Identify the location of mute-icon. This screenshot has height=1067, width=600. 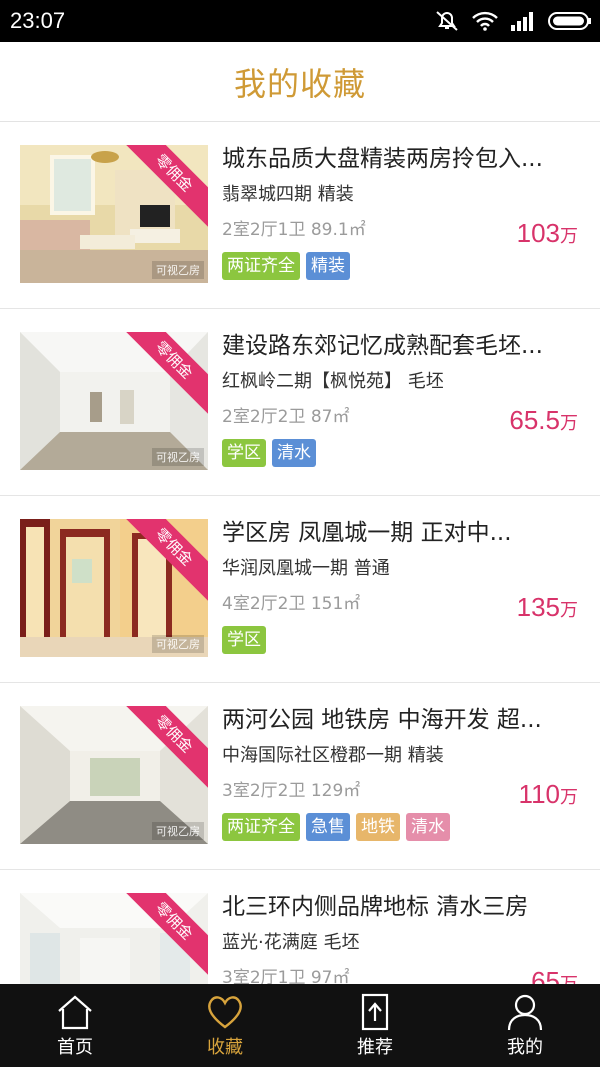
(447, 21).